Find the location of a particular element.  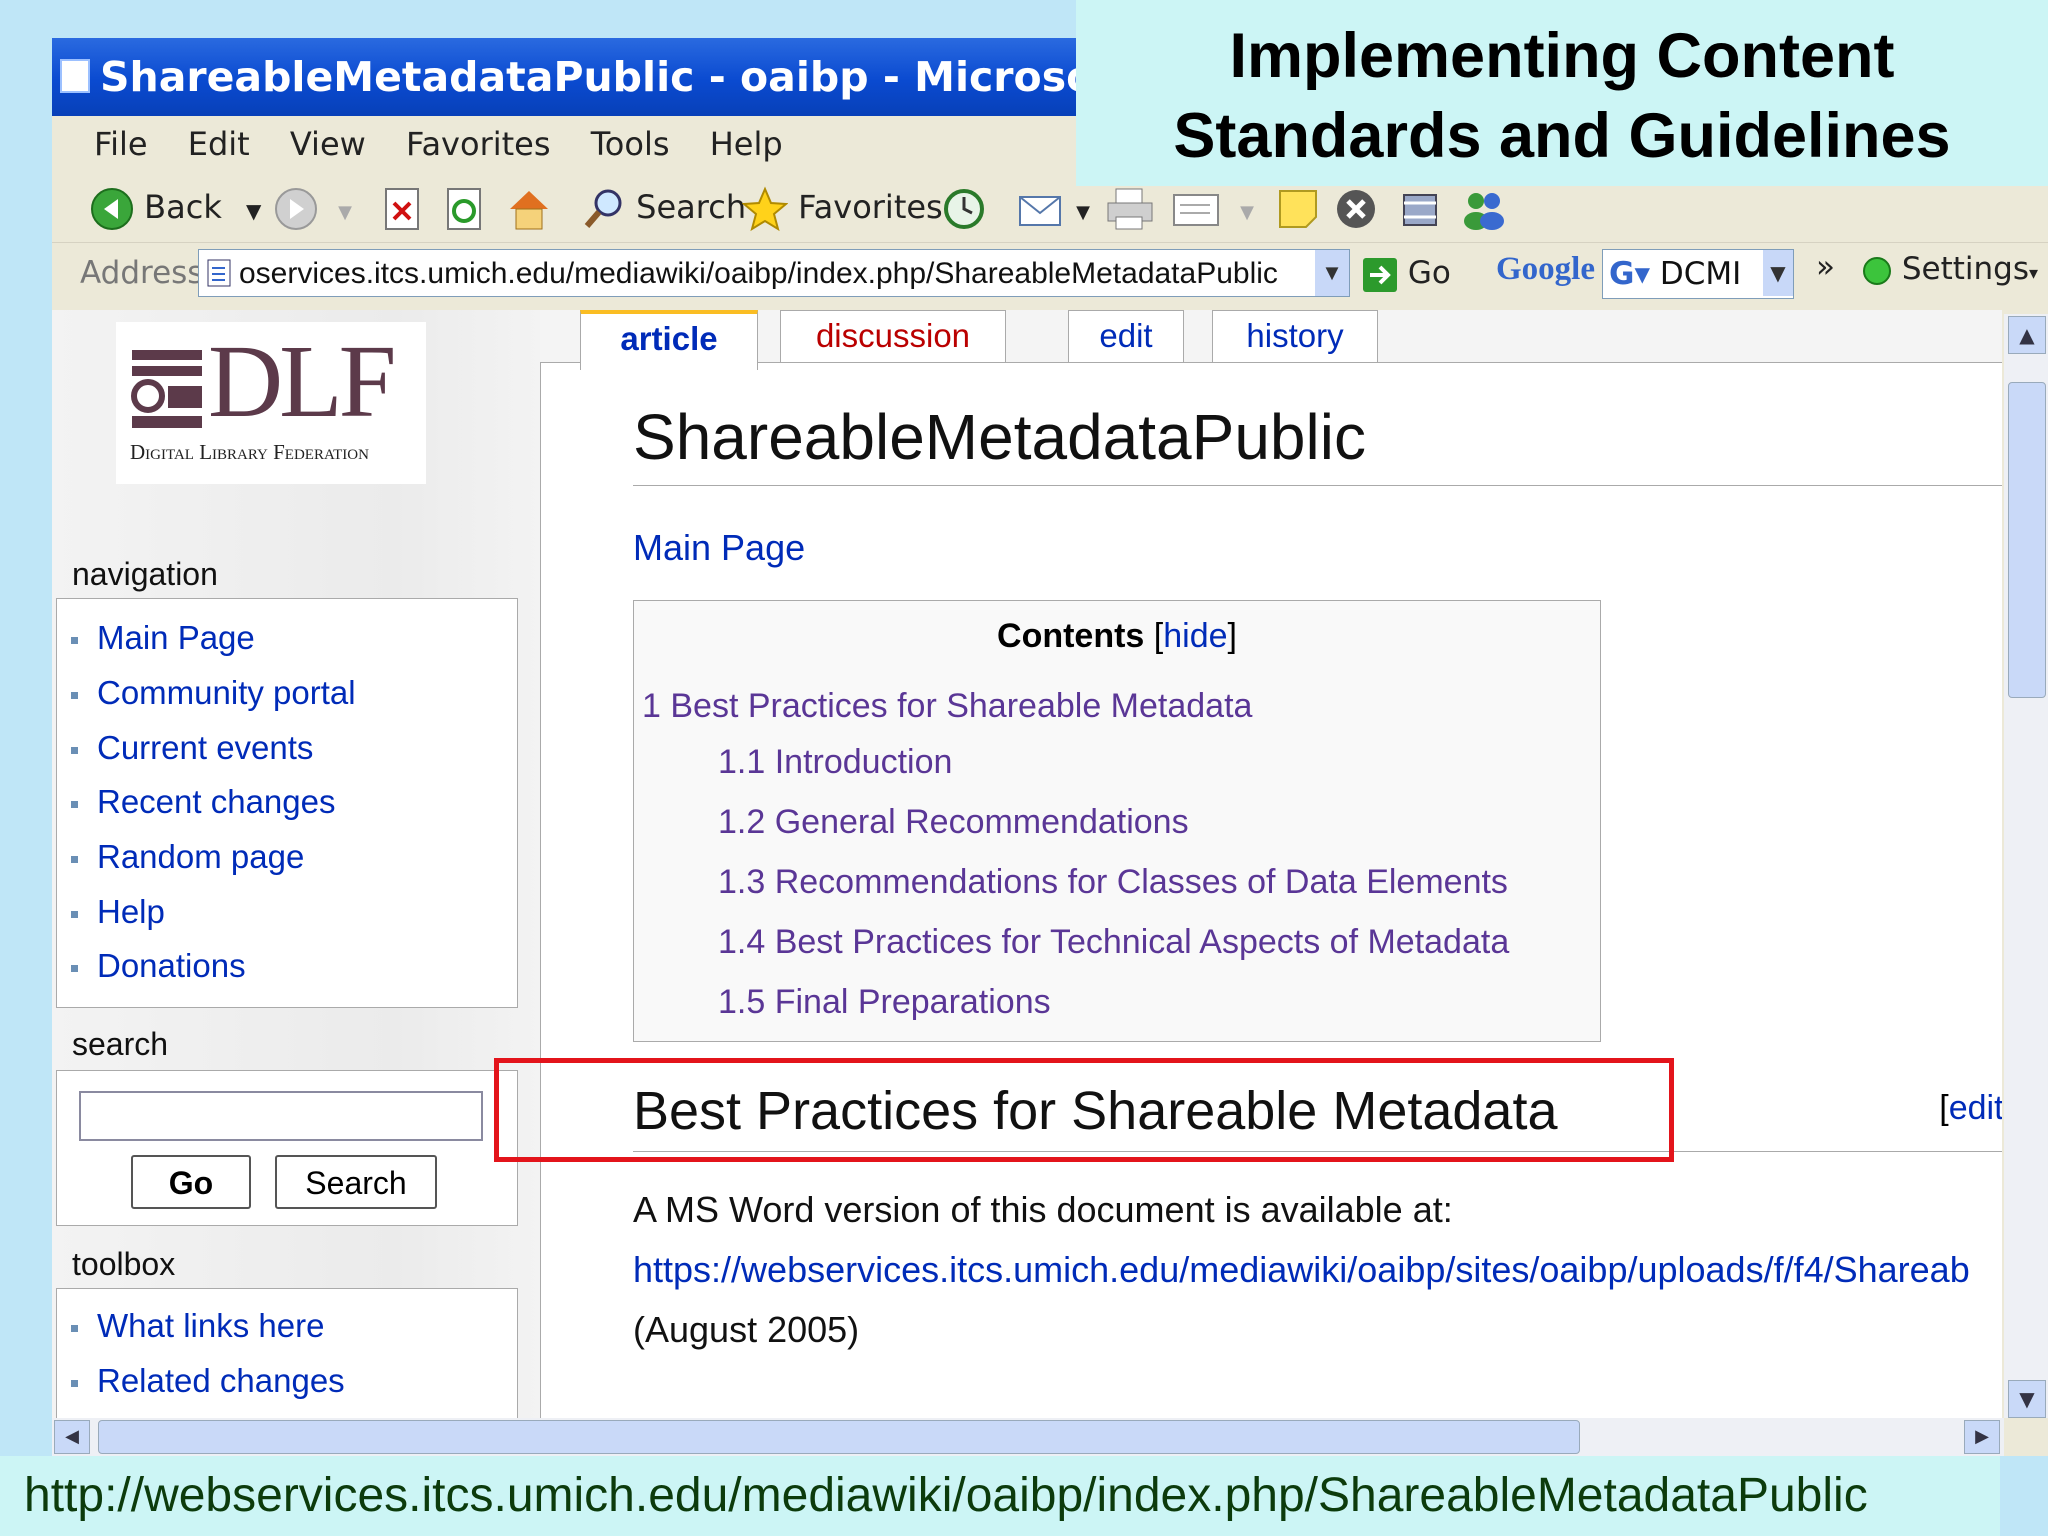

sticky-note-icon is located at coordinates (1298, 209).